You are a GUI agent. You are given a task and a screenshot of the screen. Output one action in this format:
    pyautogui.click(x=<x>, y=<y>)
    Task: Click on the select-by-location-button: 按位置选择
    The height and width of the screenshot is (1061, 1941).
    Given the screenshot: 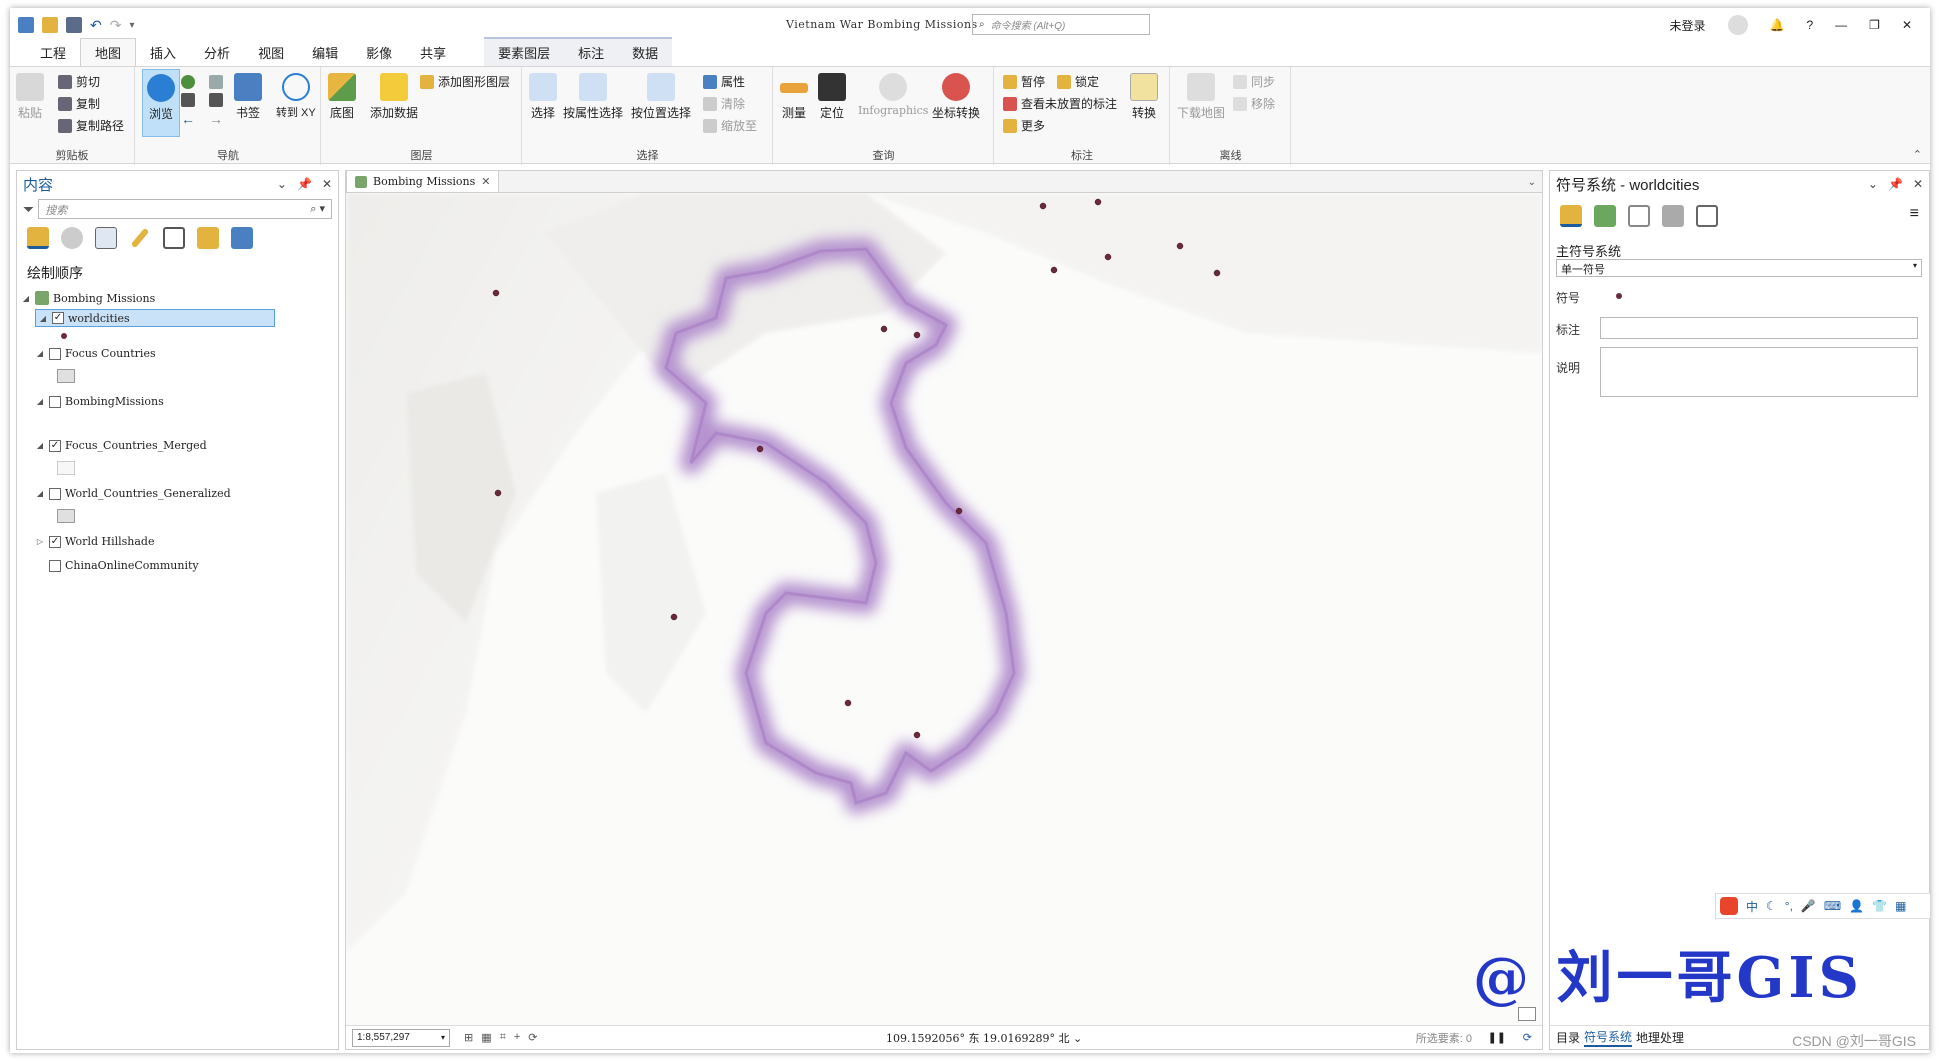 What is the action you would take?
    pyautogui.click(x=661, y=97)
    